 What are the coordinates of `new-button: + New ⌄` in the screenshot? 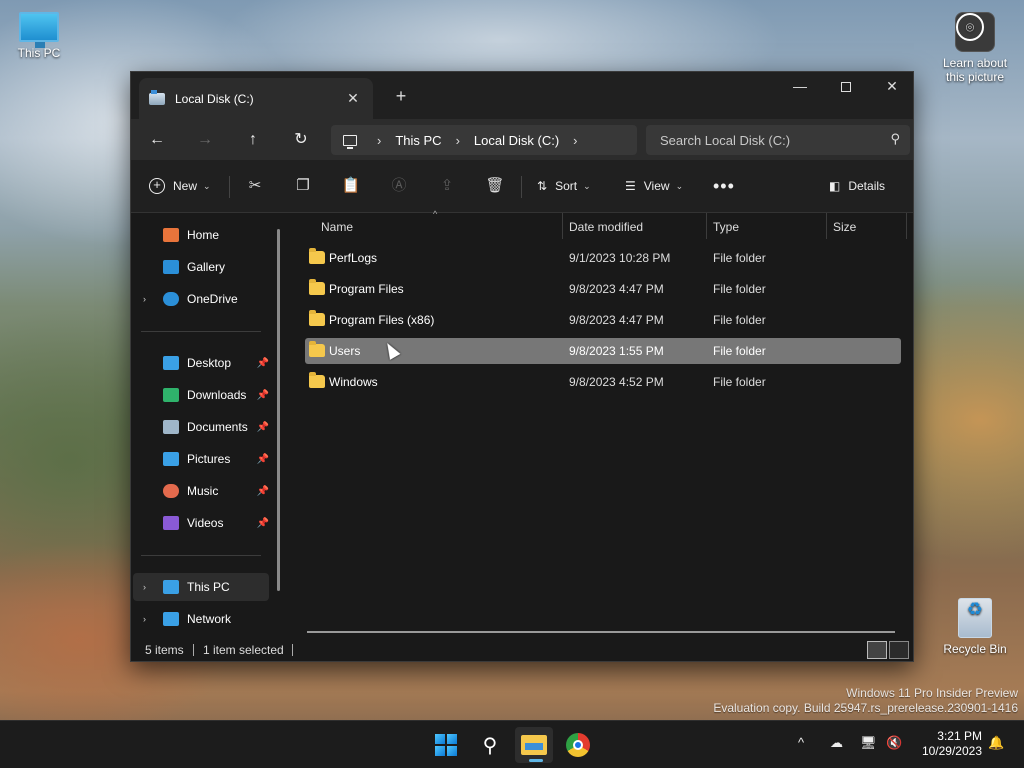 It's located at (180, 186).